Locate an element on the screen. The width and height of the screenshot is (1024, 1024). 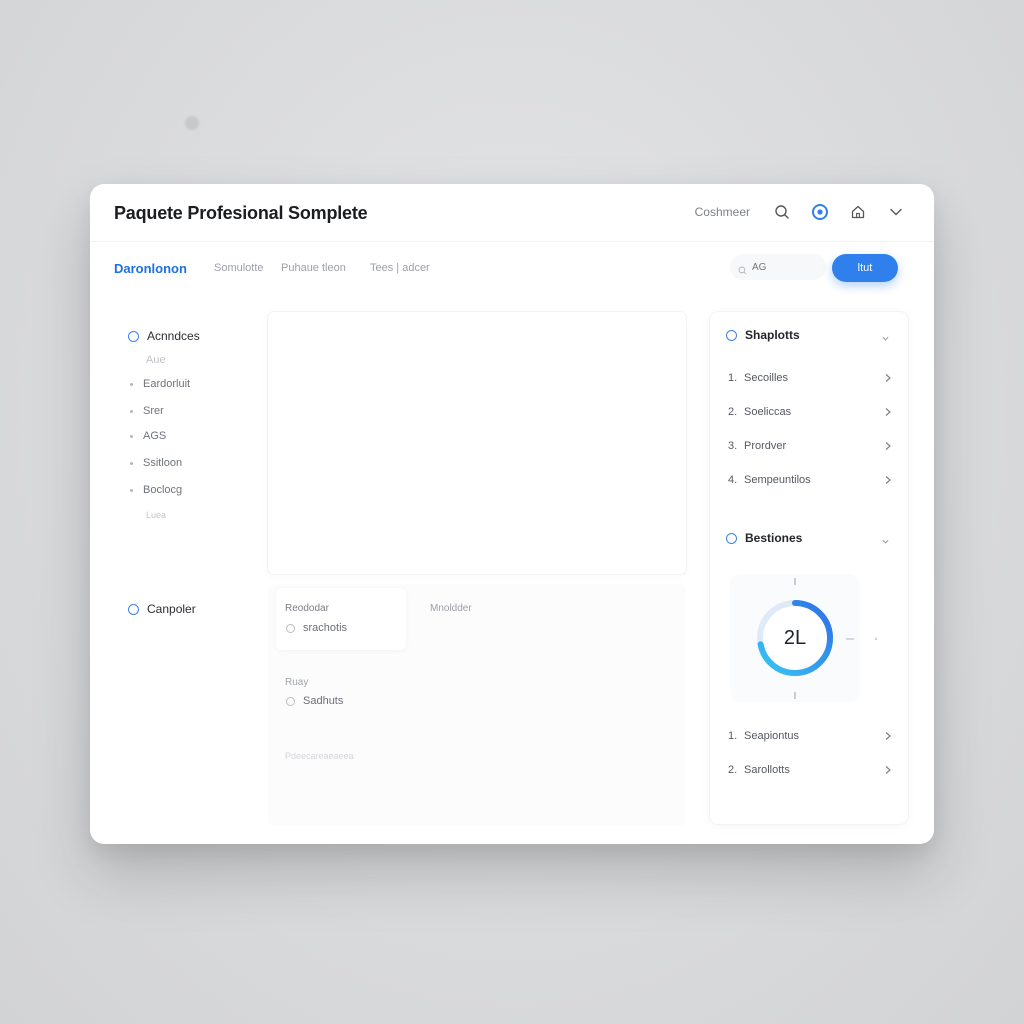
form-label: Ruay is located at coordinates (297, 682).